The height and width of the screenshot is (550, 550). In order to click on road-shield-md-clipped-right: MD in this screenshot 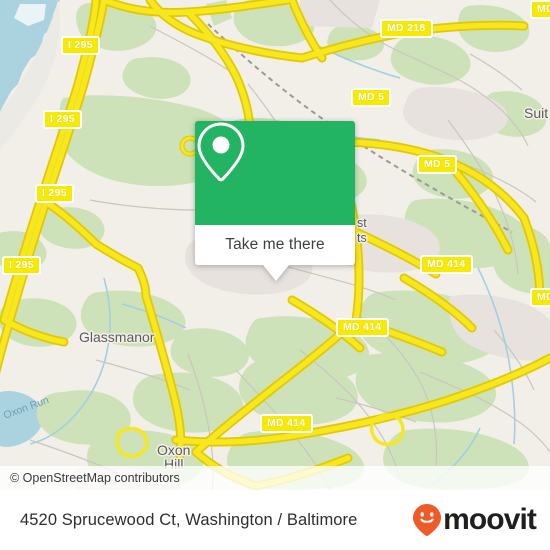, I will do `click(540, 297)`.